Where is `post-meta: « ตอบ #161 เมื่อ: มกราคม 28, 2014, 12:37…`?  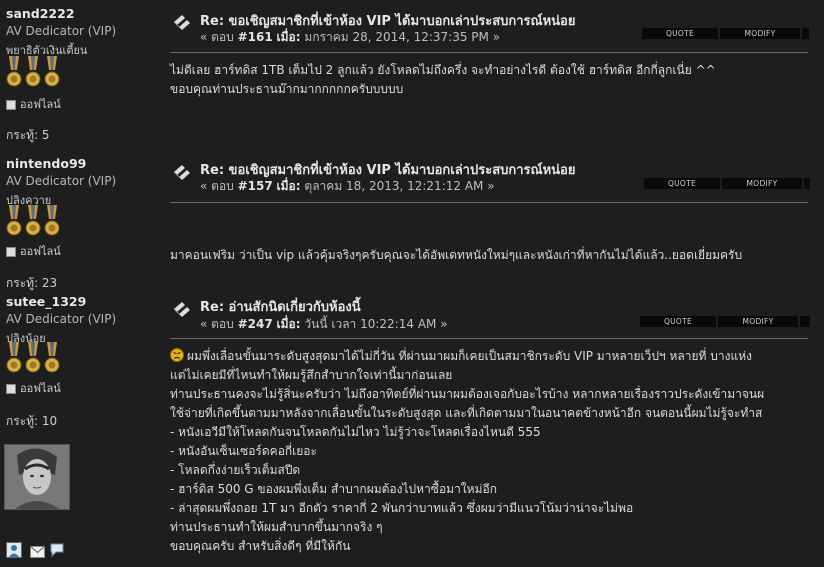 post-meta: « ตอบ #161 เมื่อ: มกราคม 28, 2014, 12:37… is located at coordinates (350, 37).